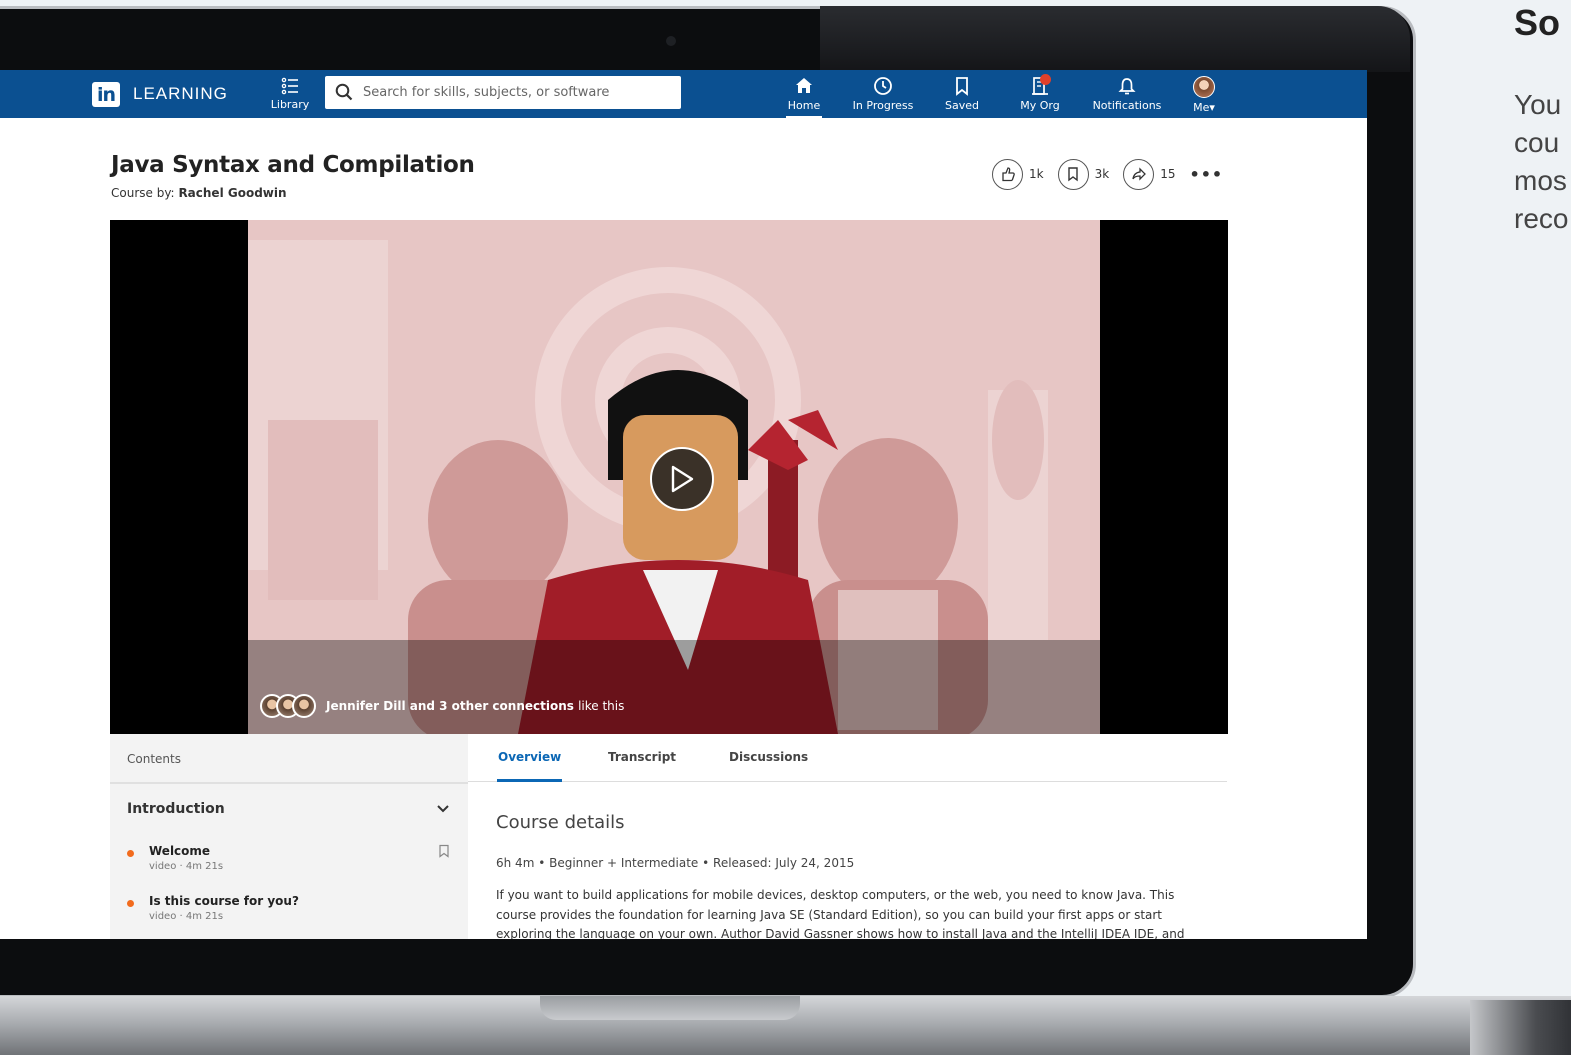 The image size is (1571, 1055). What do you see at coordinates (1540, 180) in the screenshot?
I see `side-line: mos` at bounding box center [1540, 180].